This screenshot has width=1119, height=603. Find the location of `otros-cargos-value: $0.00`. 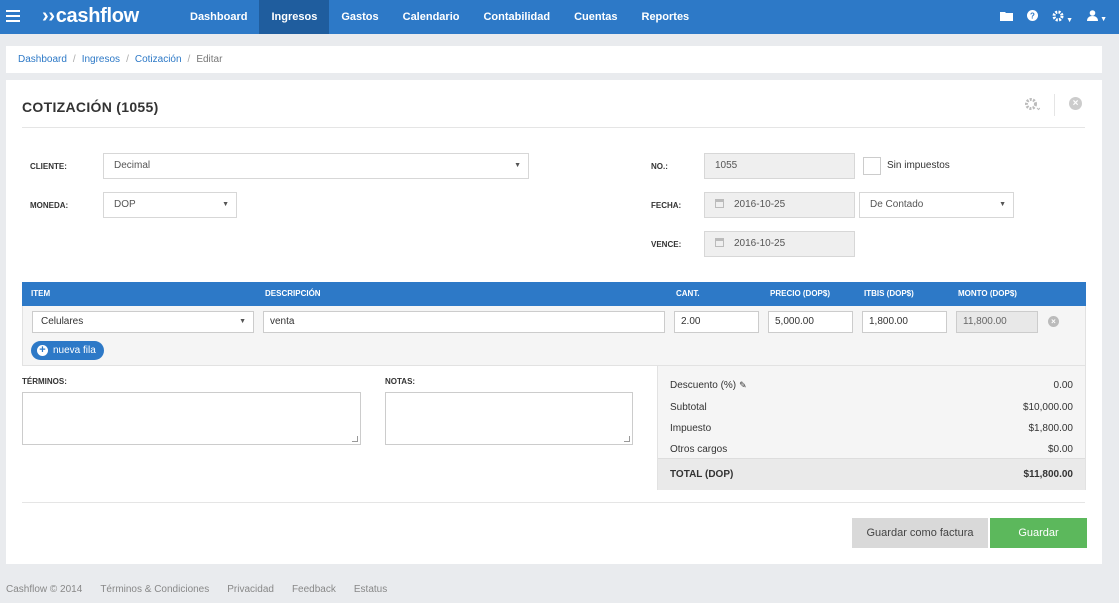

otros-cargos-value: $0.00 is located at coordinates (1060, 449).